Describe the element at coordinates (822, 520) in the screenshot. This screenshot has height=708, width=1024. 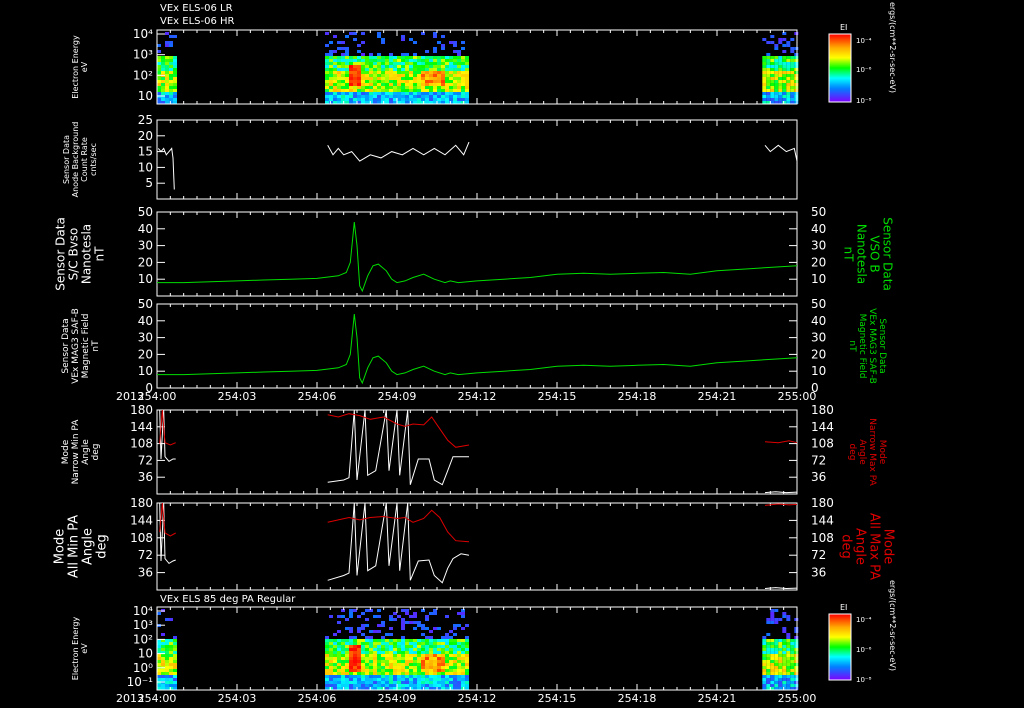
I see `y-tick-label-right: 144` at that location.